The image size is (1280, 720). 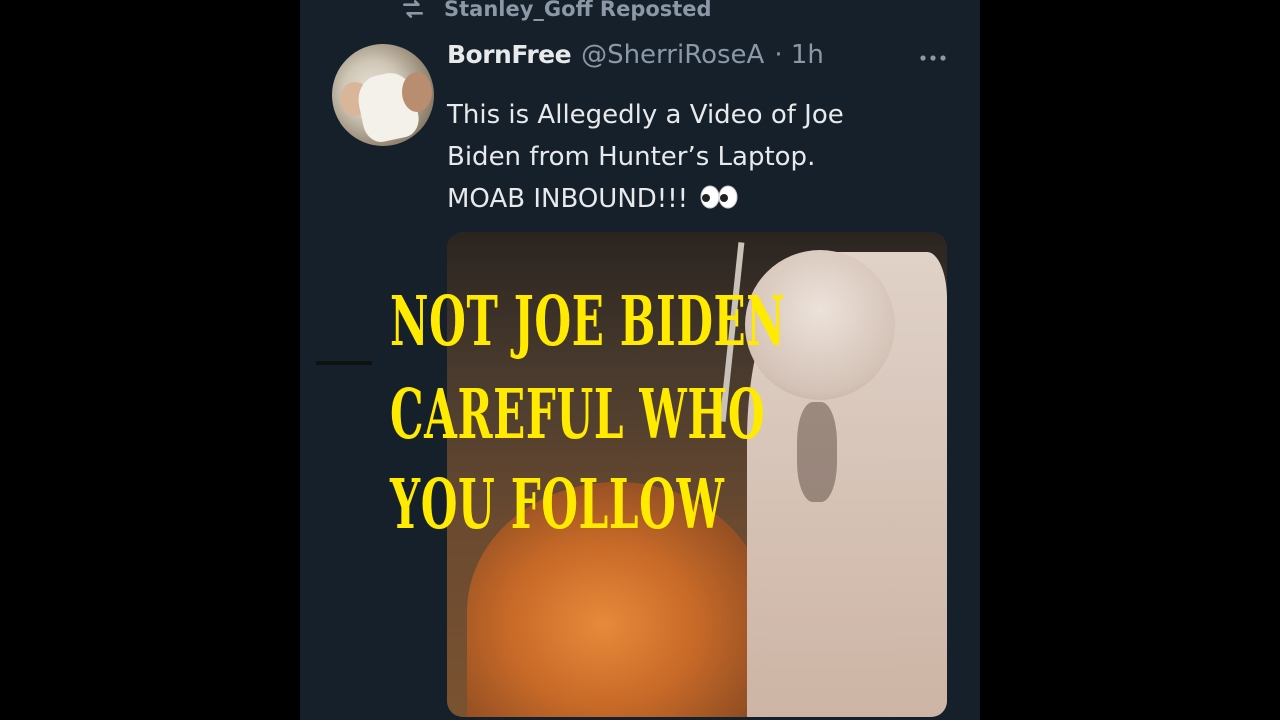 I want to click on display-name: BornFree, so click(x=509, y=54).